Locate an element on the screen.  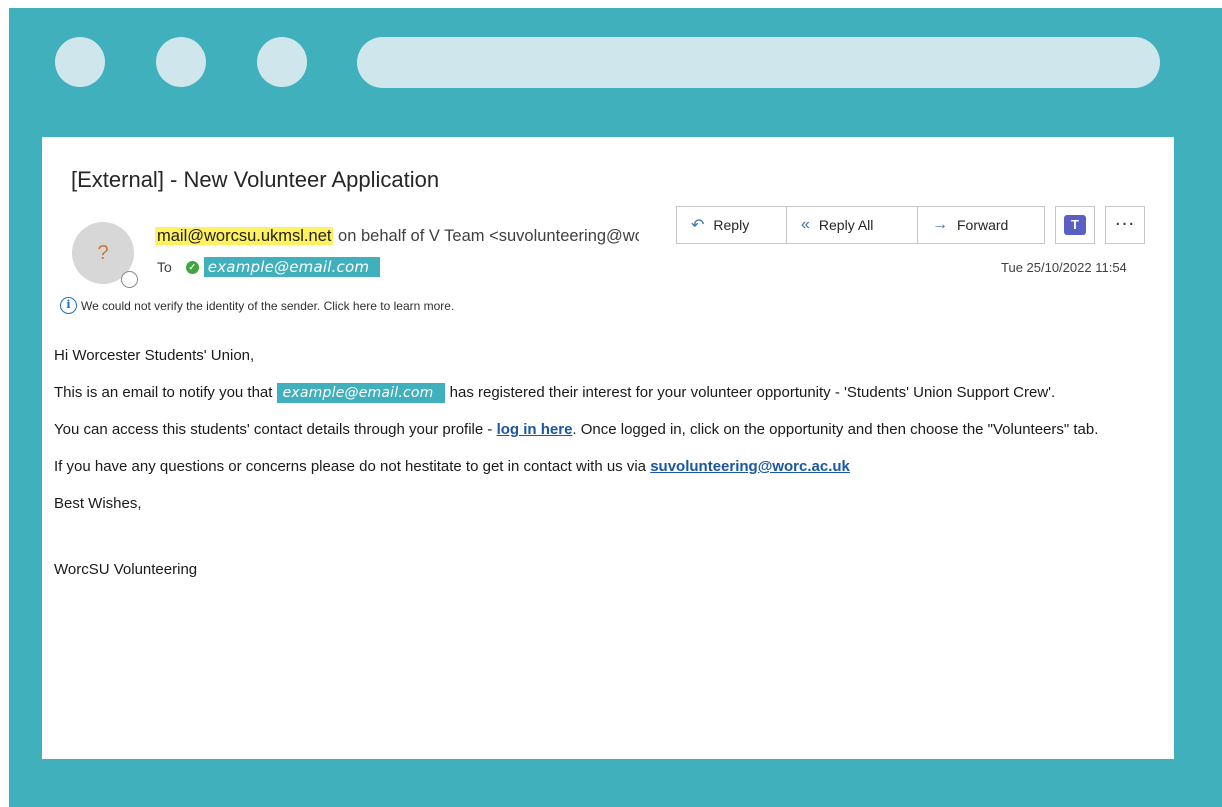
log-in-link: log in here is located at coordinates (535, 429).